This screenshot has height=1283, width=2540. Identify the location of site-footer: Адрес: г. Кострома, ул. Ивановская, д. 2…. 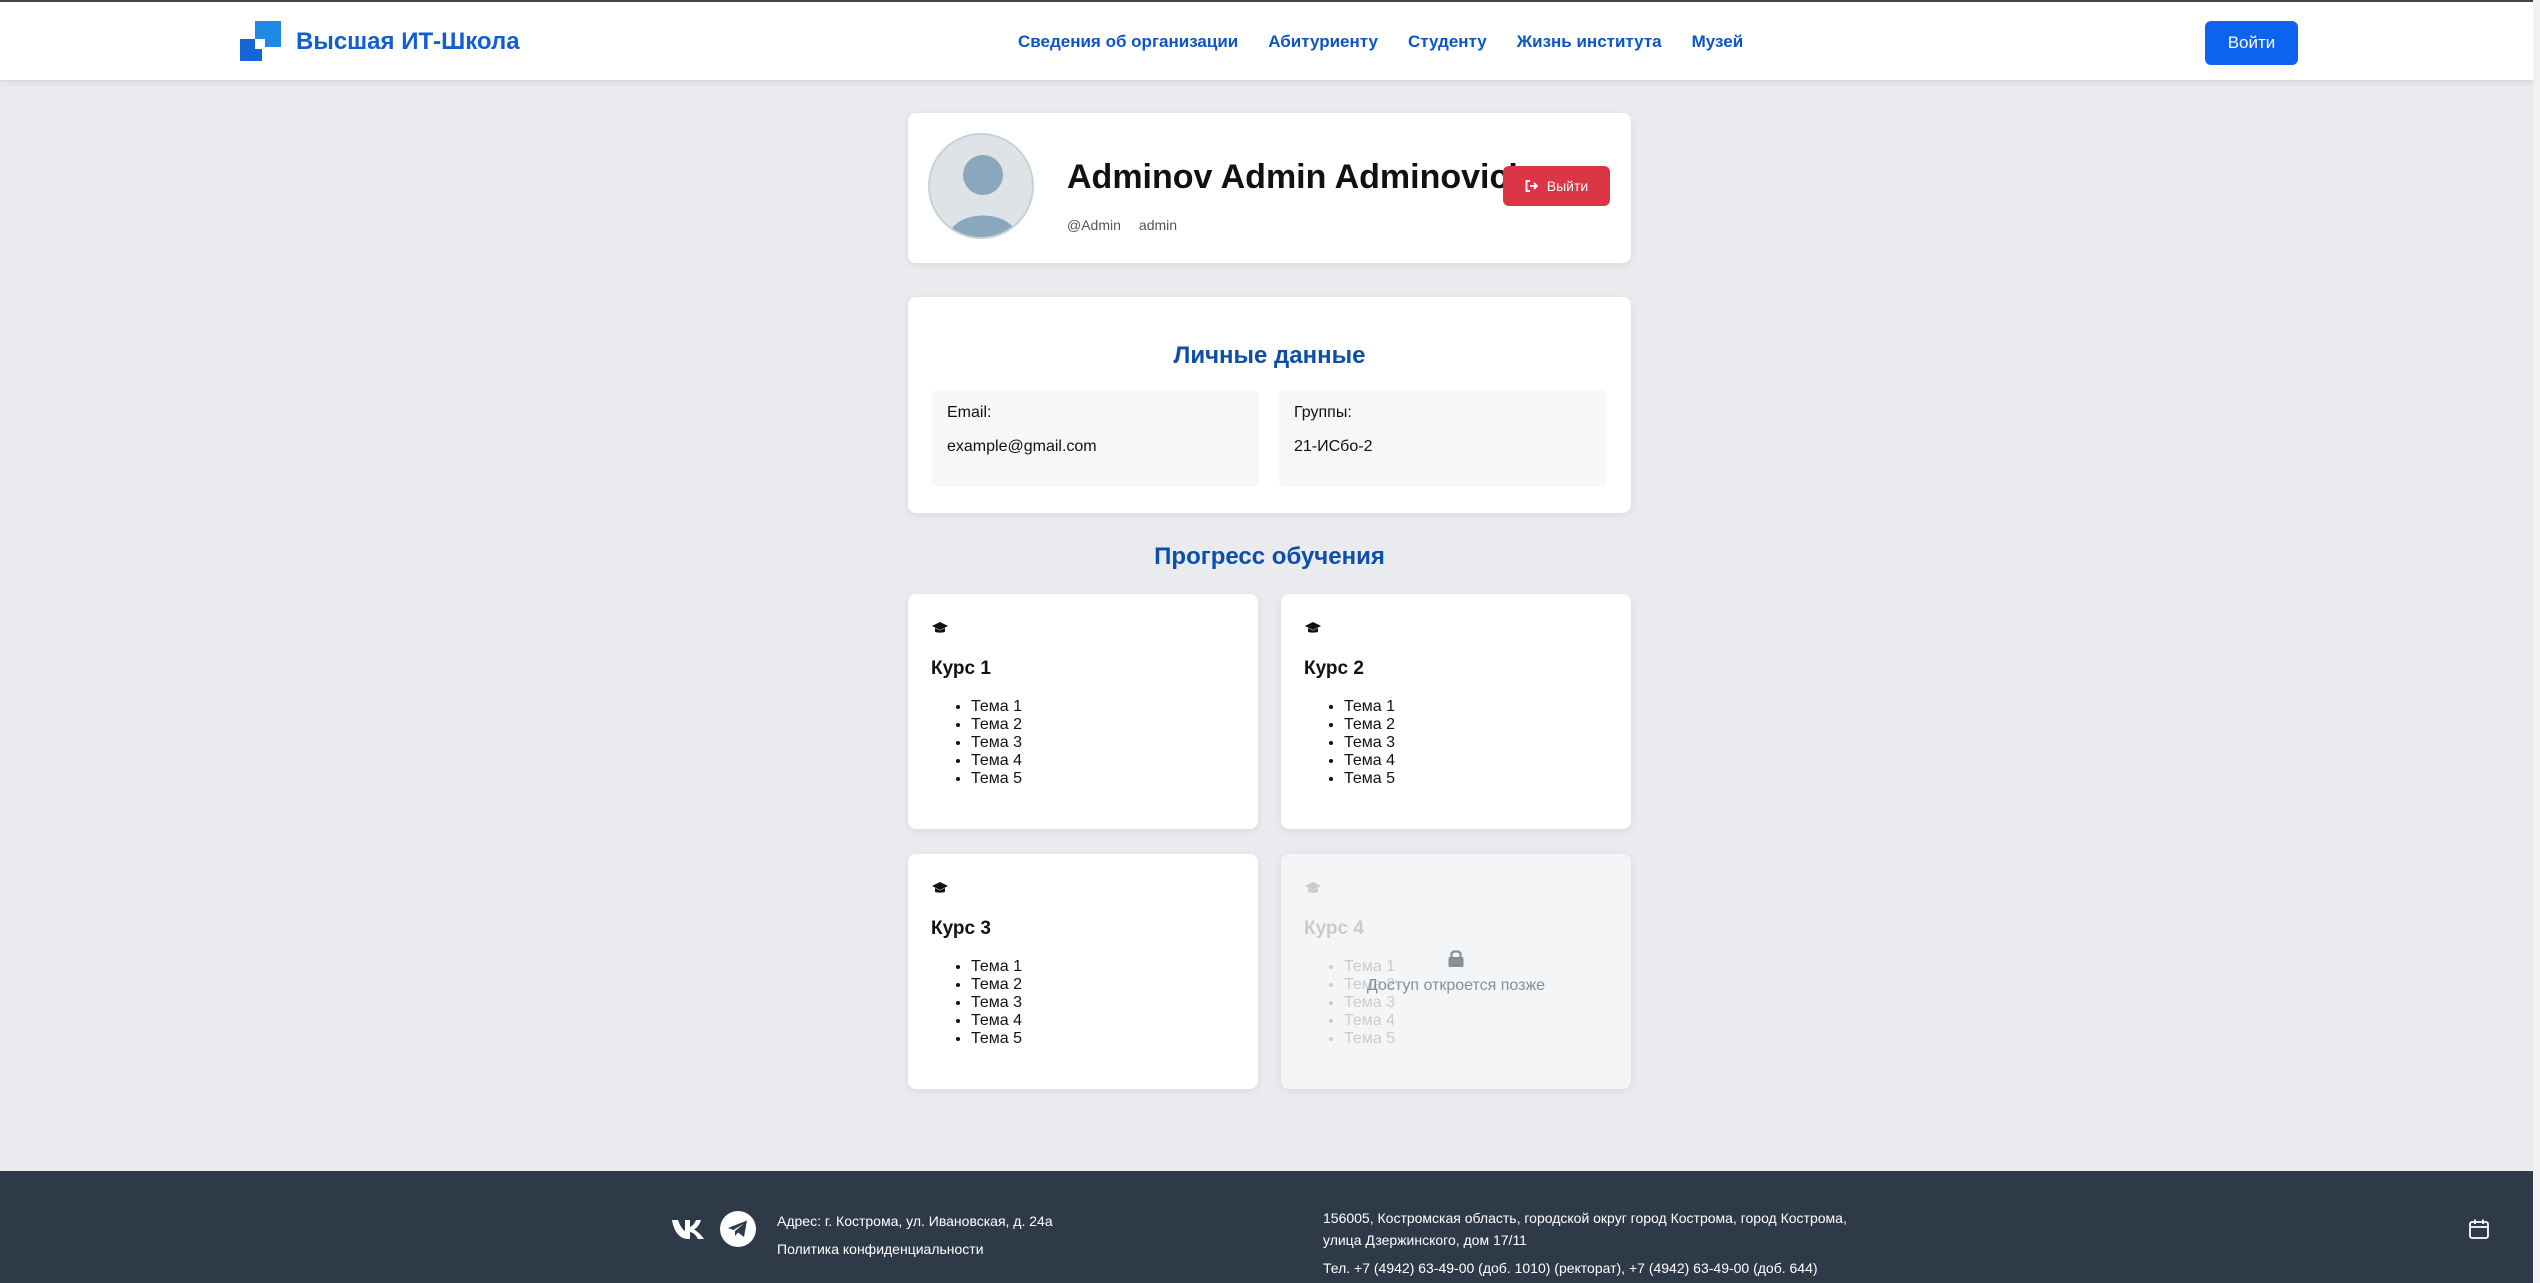
(1270, 1227).